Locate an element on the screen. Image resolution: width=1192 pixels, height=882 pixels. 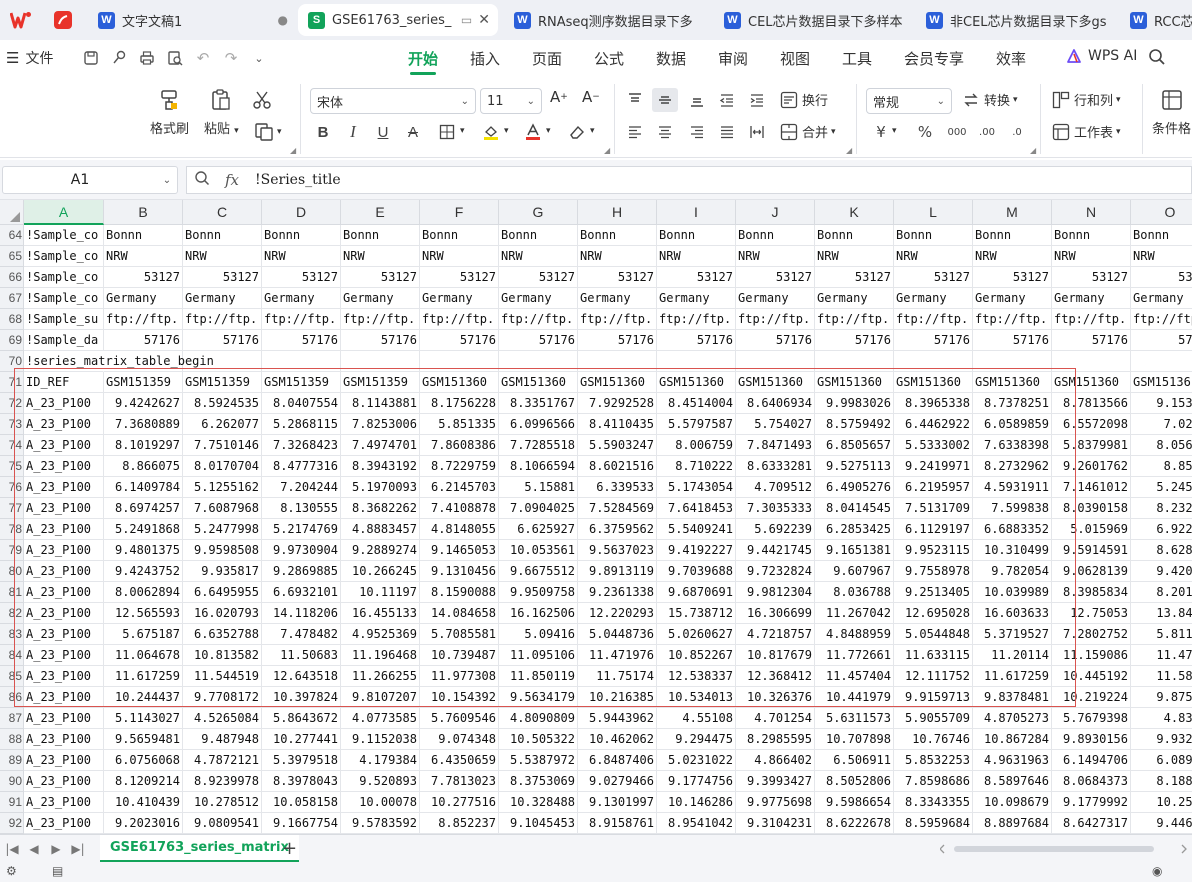
cell: 4.709512 is located at coordinates (775, 487).